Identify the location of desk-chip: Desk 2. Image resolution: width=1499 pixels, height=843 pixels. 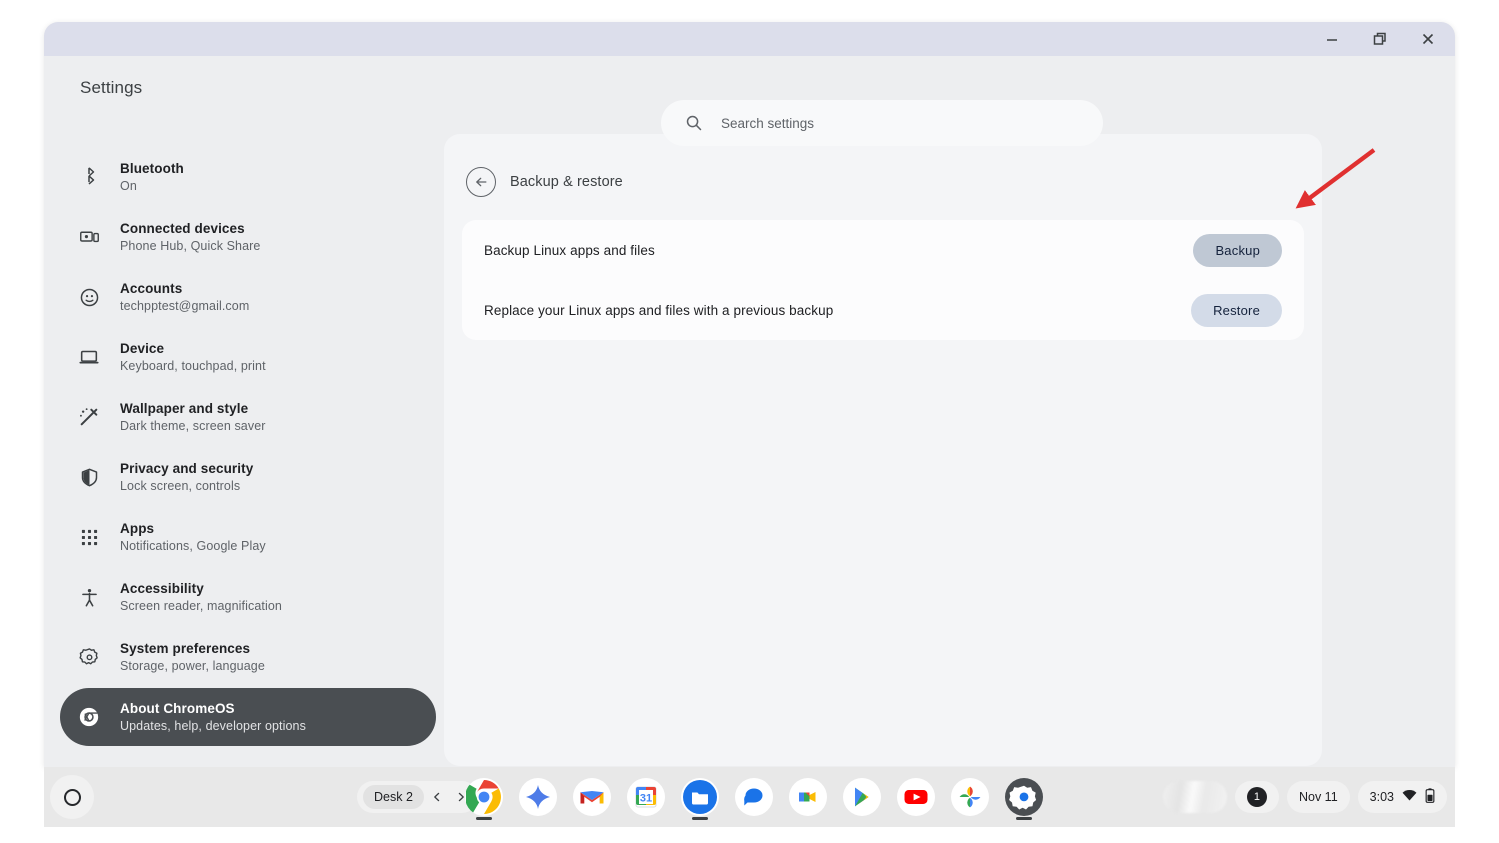
(393, 797).